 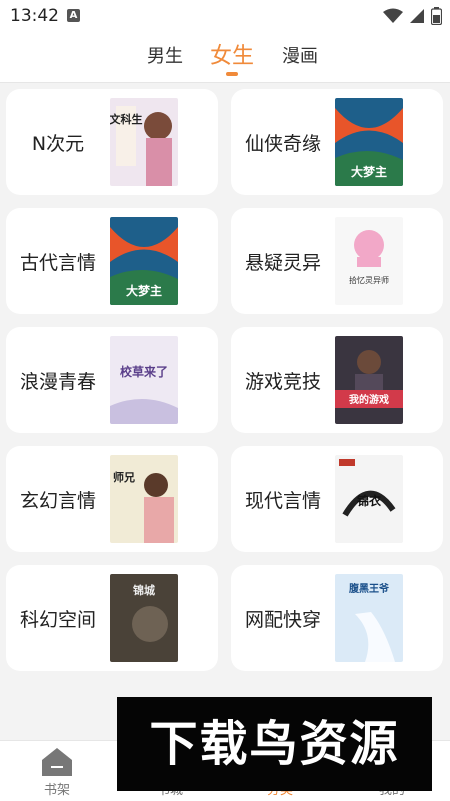 What do you see at coordinates (369, 618) in the screenshot?
I see `book-cover: 腹黑王爷` at bounding box center [369, 618].